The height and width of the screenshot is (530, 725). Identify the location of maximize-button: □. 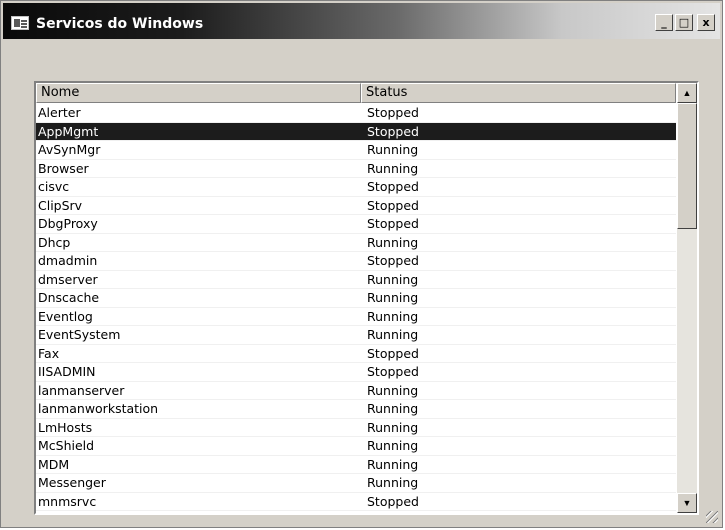
(684, 22).